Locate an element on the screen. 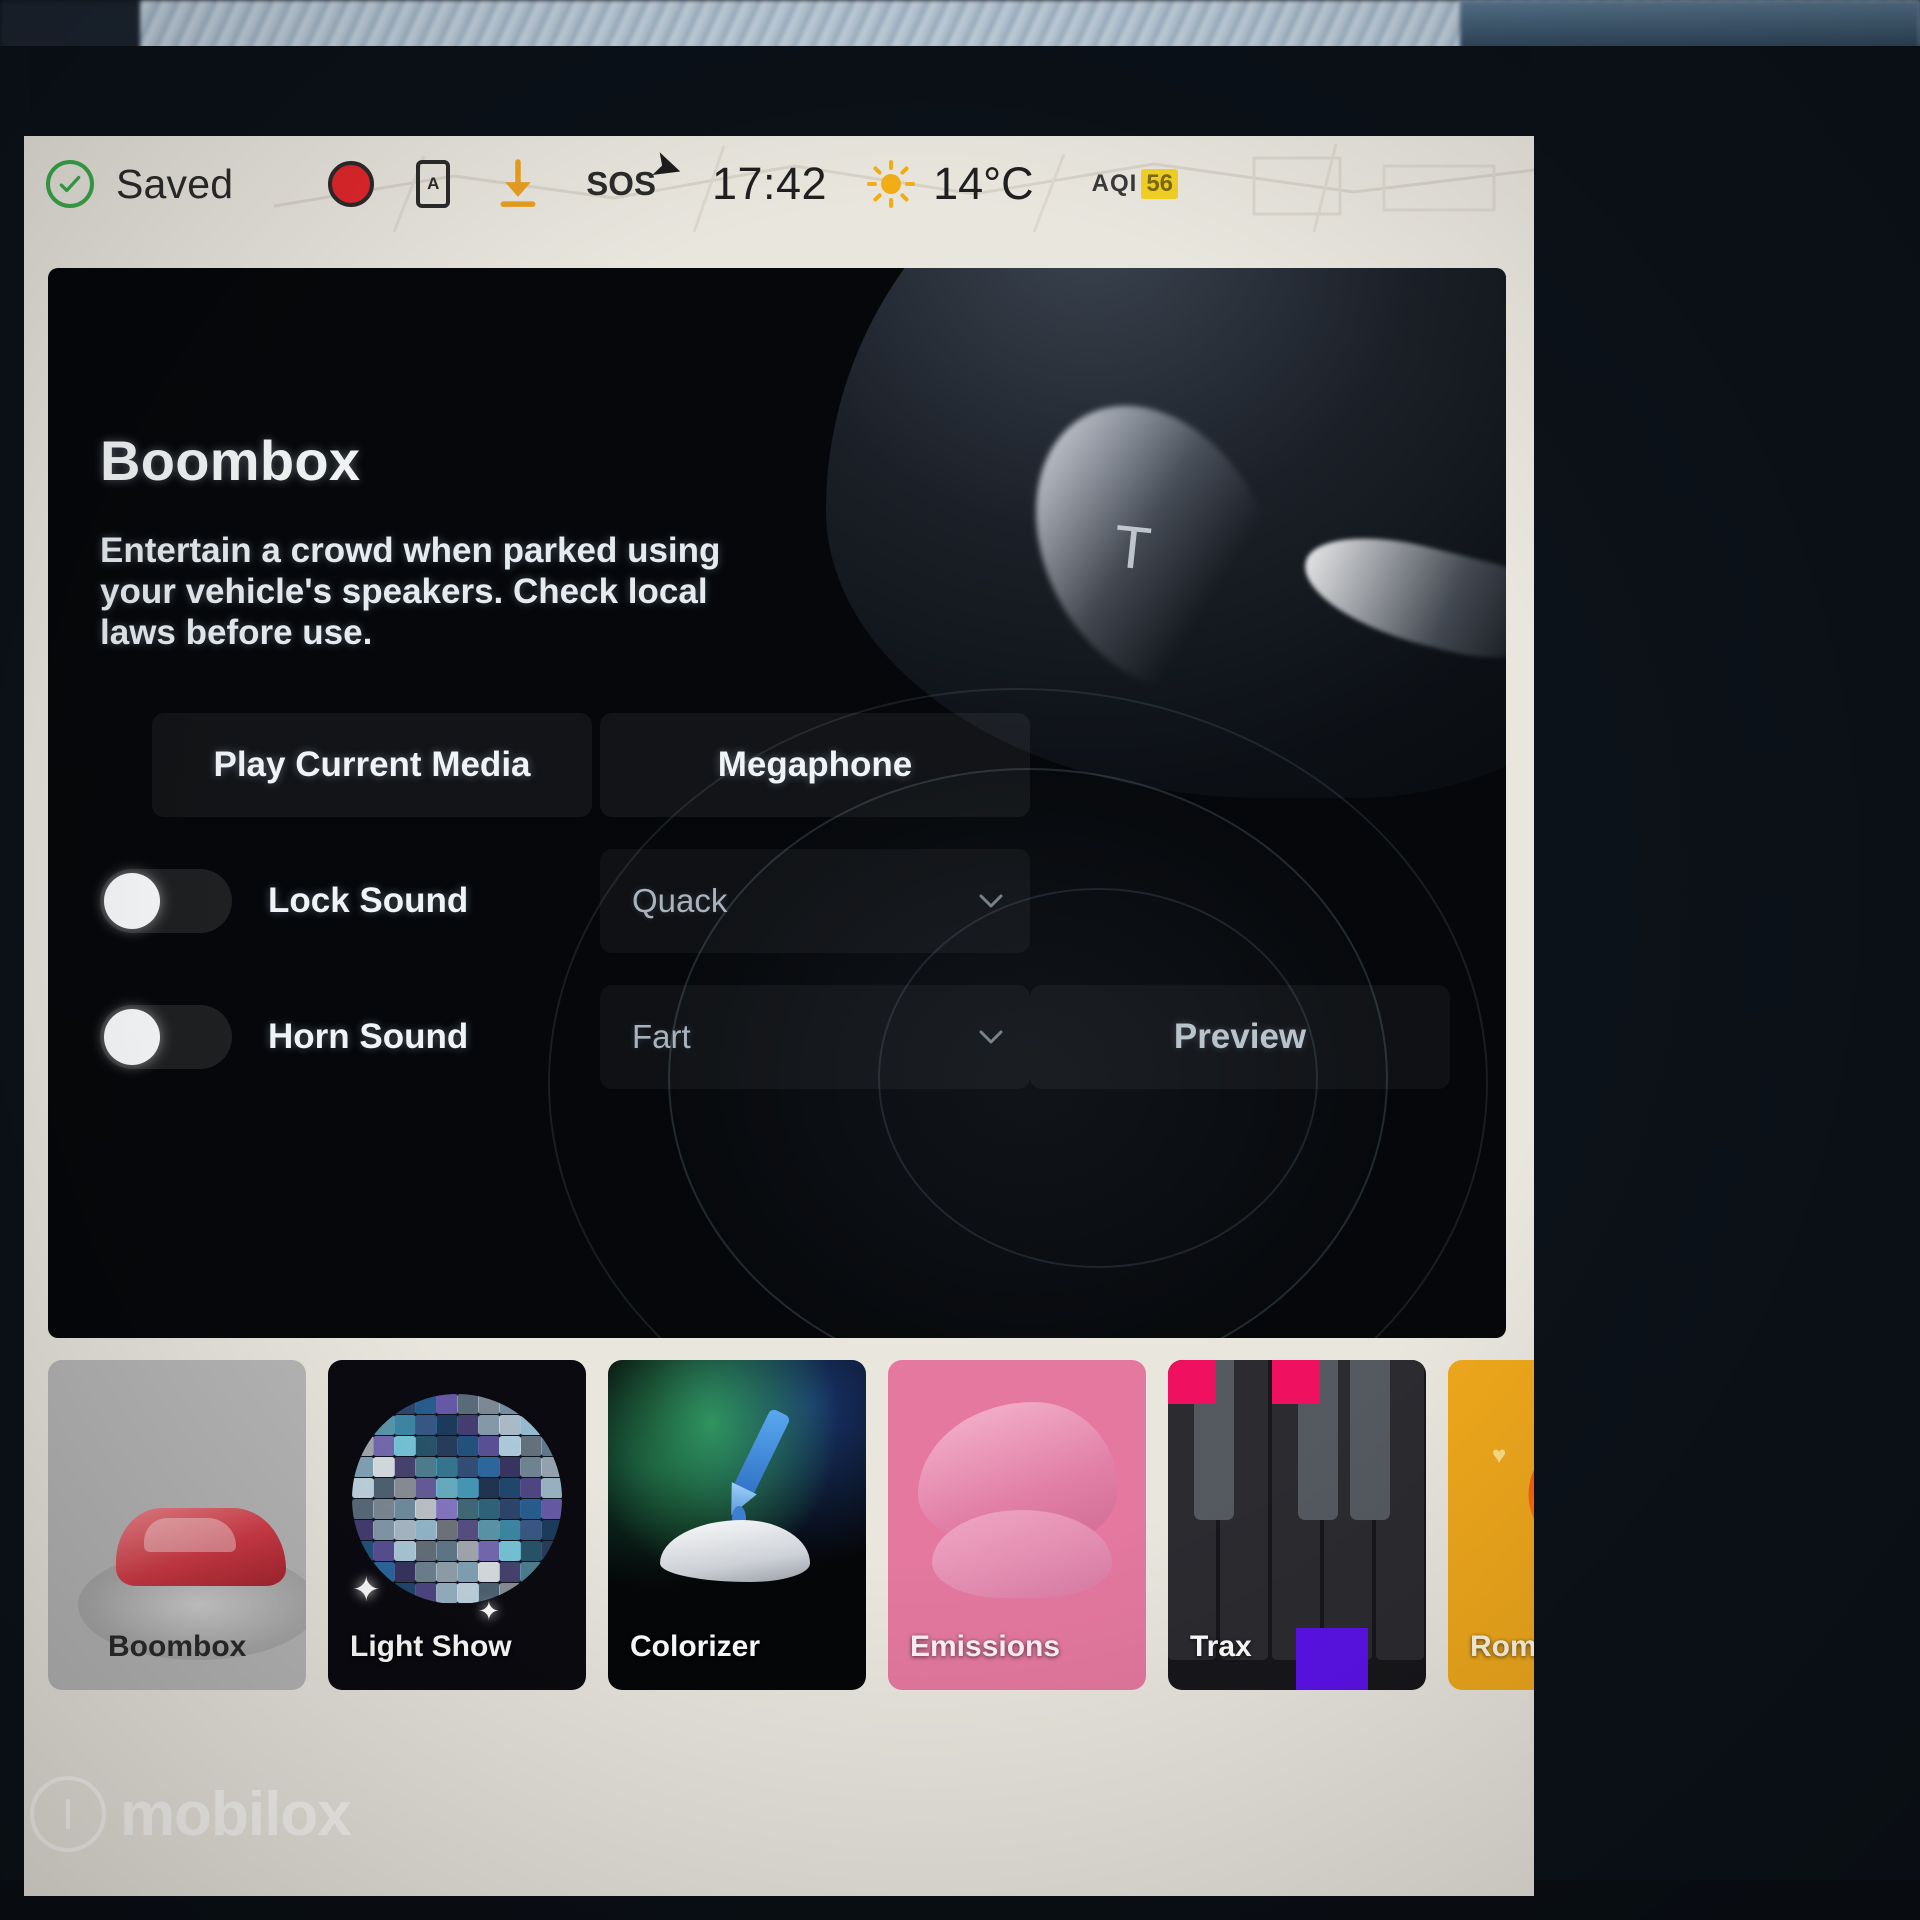 The height and width of the screenshot is (1920, 1920). download-arrow-icon is located at coordinates (518, 184).